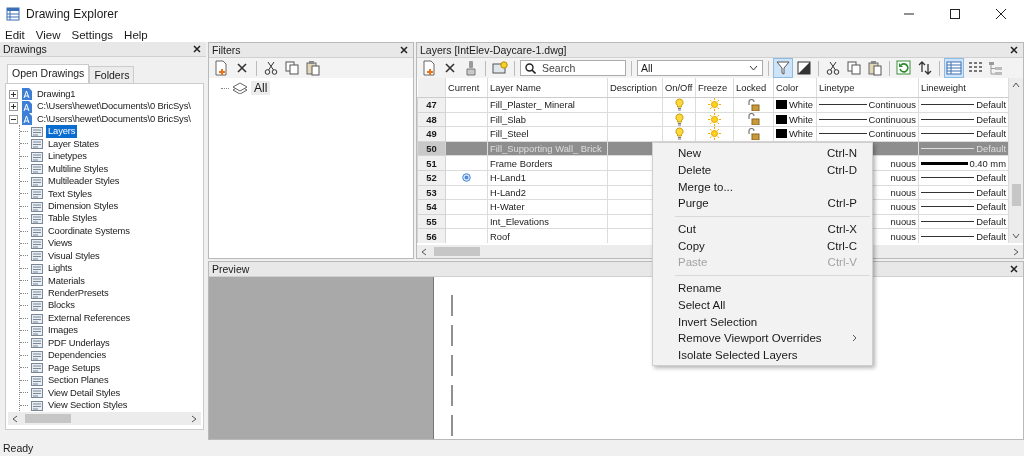  I want to click on lineweight-label: 0.40 mm, so click(987, 163).